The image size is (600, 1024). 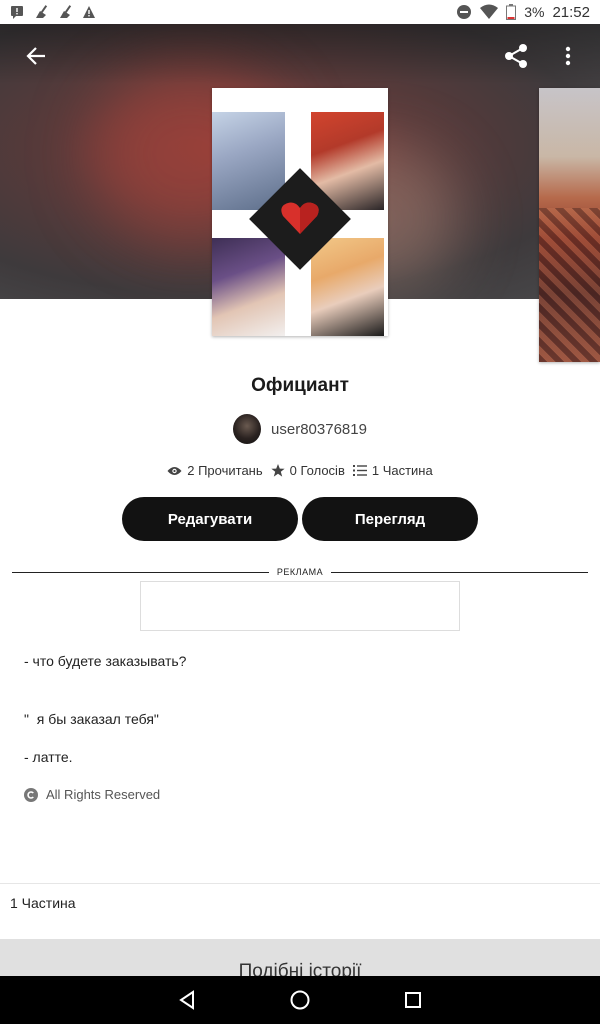 I want to click on warning-icon, so click(x=89, y=12).